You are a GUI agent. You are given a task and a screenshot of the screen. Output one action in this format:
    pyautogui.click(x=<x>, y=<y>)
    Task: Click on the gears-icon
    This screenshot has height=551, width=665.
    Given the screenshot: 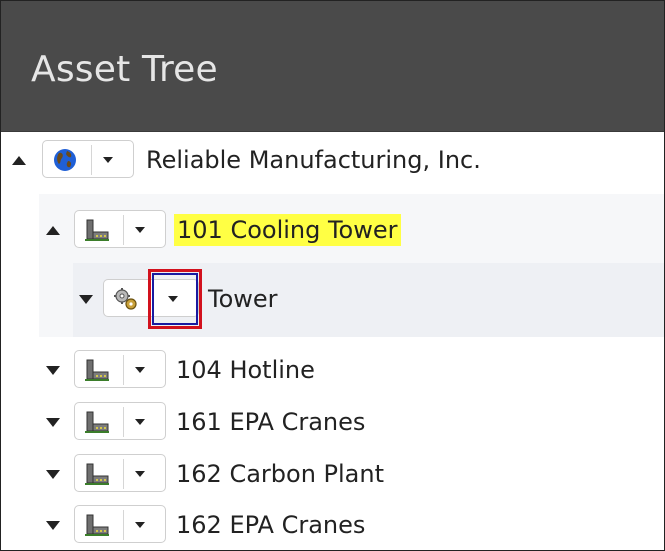 What is the action you would take?
    pyautogui.click(x=125, y=299)
    